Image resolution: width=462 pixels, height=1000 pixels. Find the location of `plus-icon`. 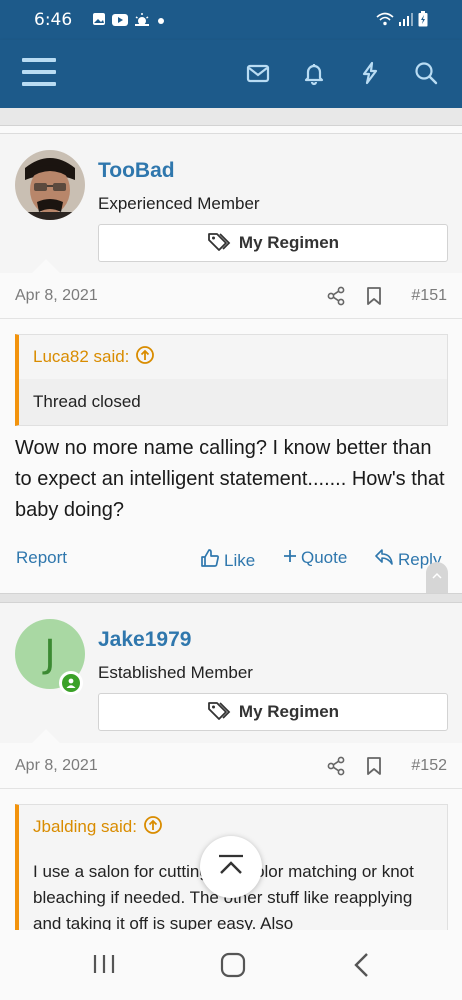

plus-icon is located at coordinates (290, 558).